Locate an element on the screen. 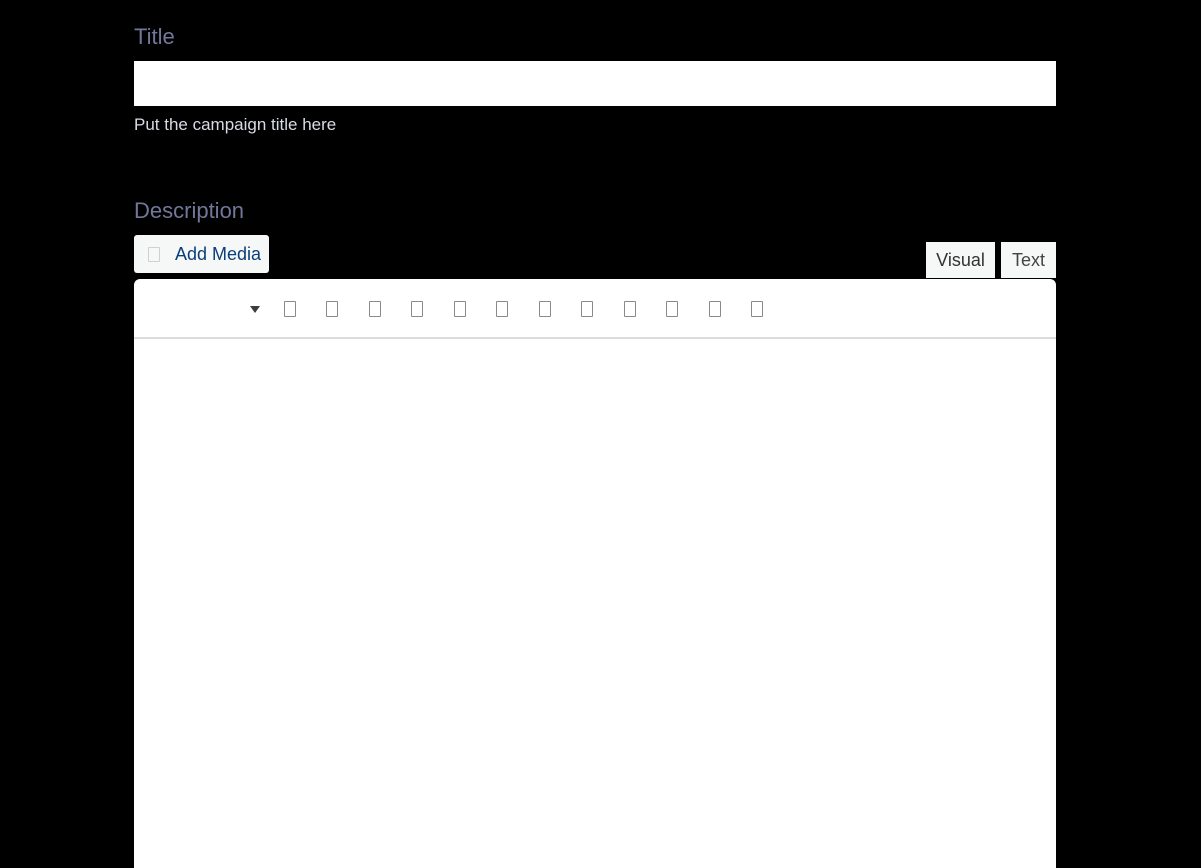  numbered-list-icon is located at coordinates (417, 309).